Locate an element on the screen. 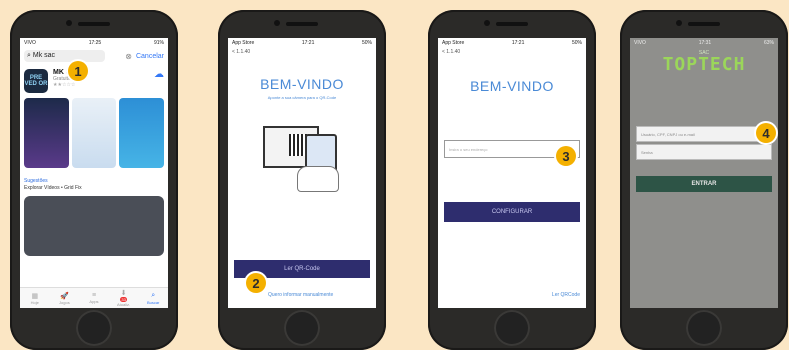  search-input: ⌕ Mk sac is located at coordinates (65, 56).